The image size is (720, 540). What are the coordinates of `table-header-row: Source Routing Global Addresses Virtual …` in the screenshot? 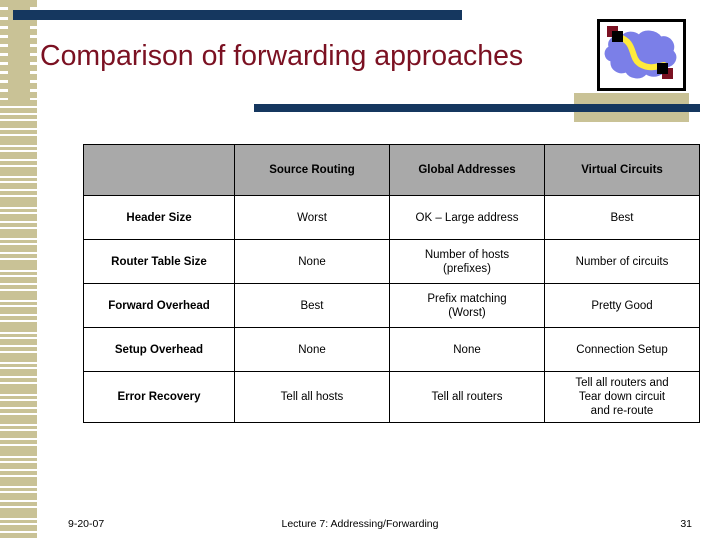 It's located at (391, 170).